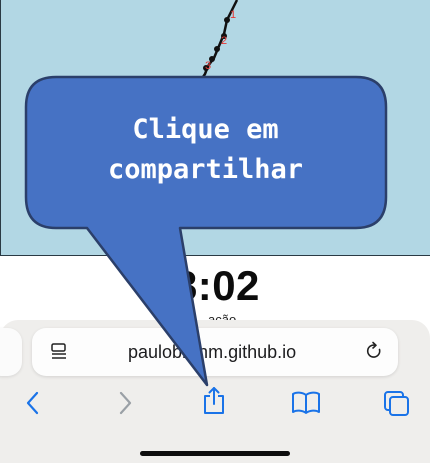 The width and height of the screenshot is (430, 463). What do you see at coordinates (205, 169) in the screenshot?
I see `callout-line: compartilhar` at bounding box center [205, 169].